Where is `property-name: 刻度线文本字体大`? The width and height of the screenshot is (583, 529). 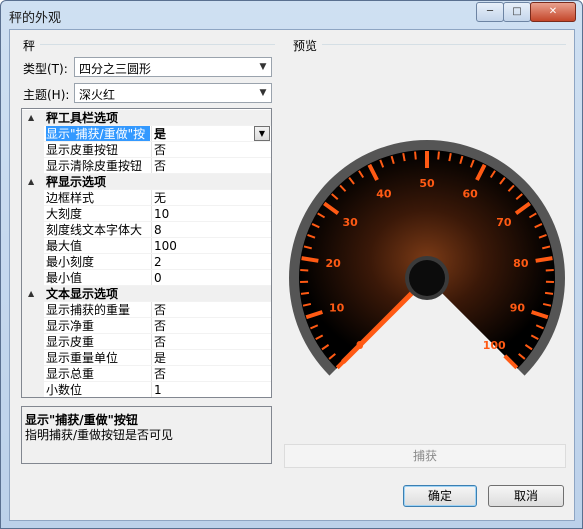
property-name: 刻度线文本字体大 is located at coordinates (94, 230).